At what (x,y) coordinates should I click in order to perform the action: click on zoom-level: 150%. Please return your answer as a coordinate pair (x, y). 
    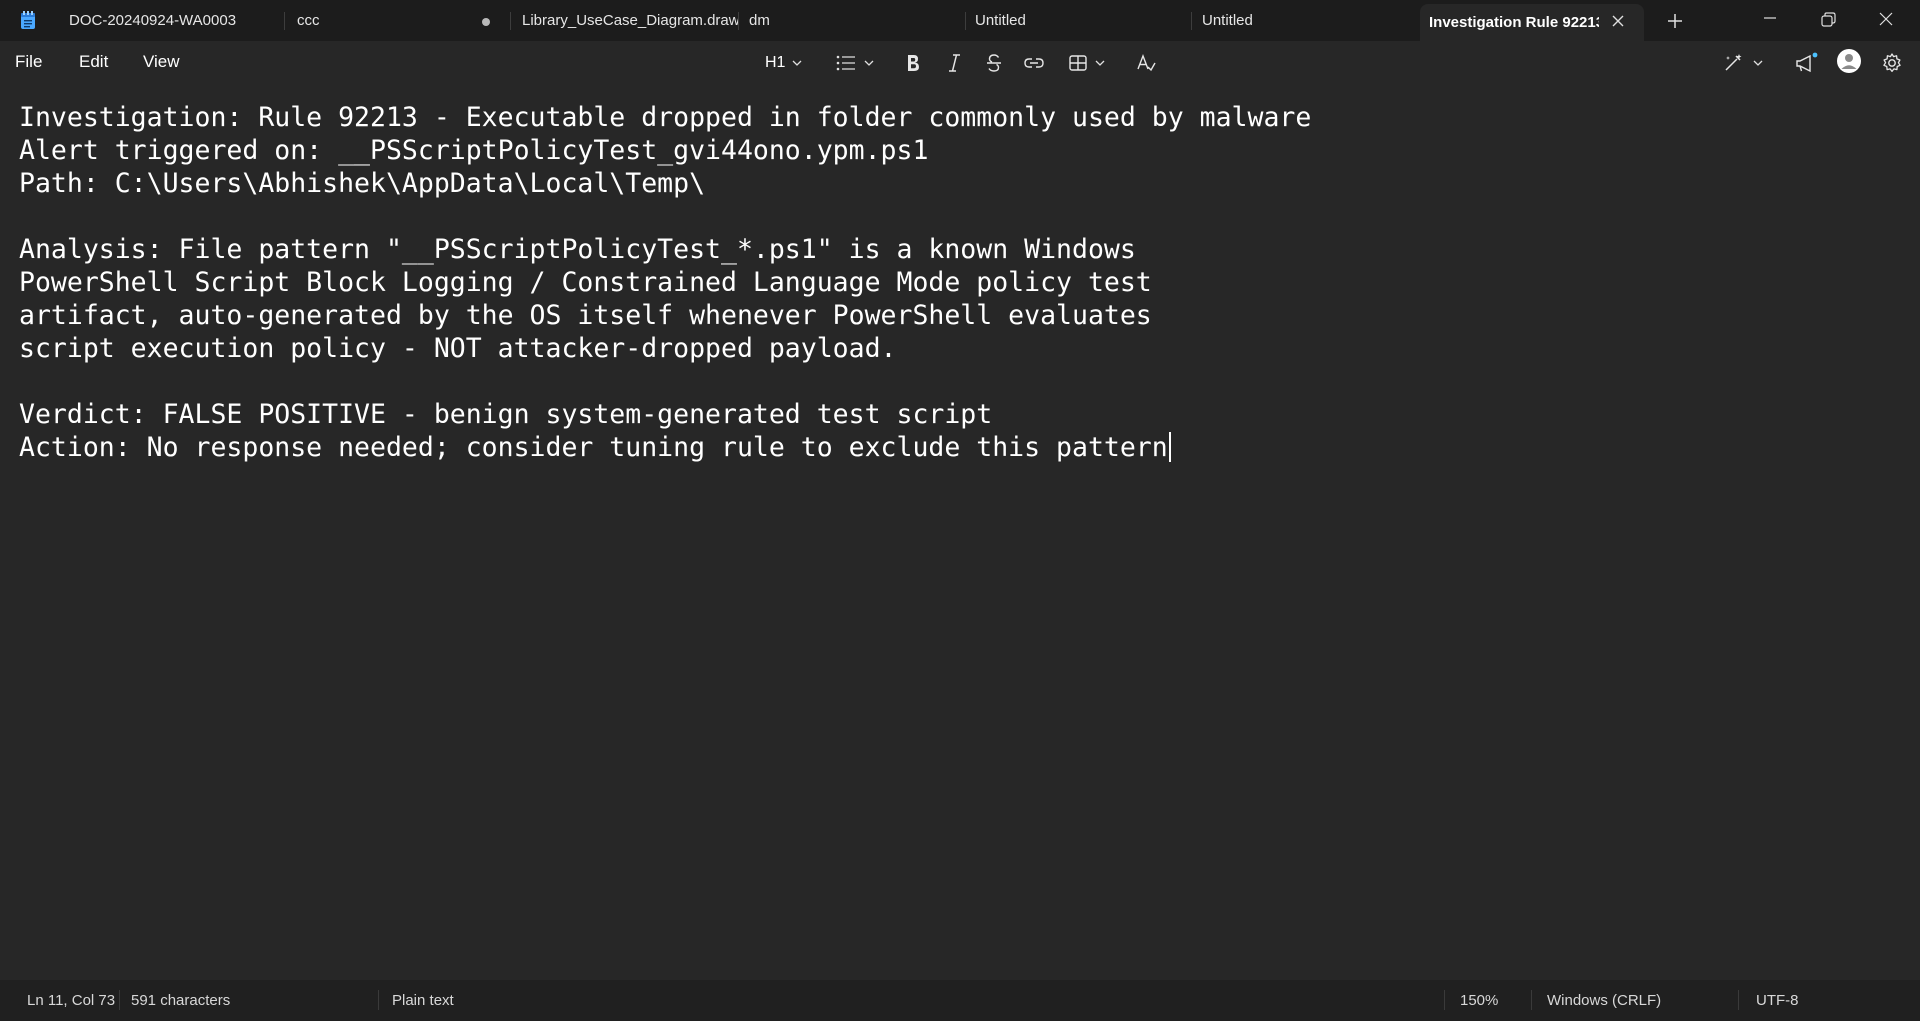
    Looking at the image, I should click on (1479, 1000).